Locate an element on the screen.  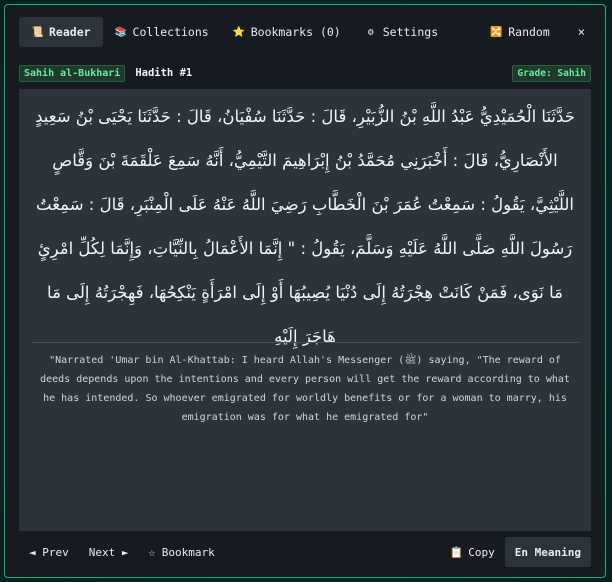
hadith-number: Hadith #1 is located at coordinates (164, 73).